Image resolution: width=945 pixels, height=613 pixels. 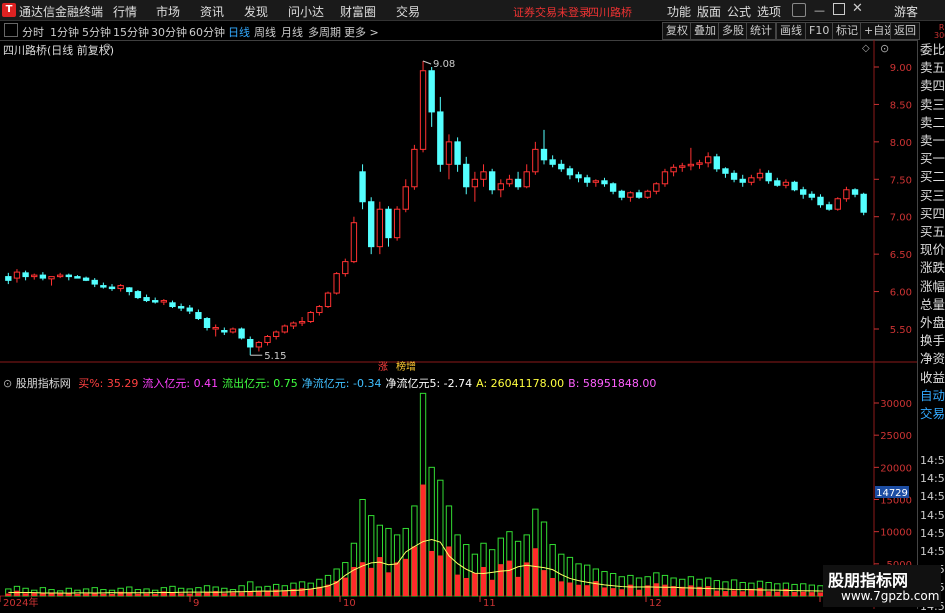 I want to click on quote-row-label: 涨幅, so click(x=932, y=286).